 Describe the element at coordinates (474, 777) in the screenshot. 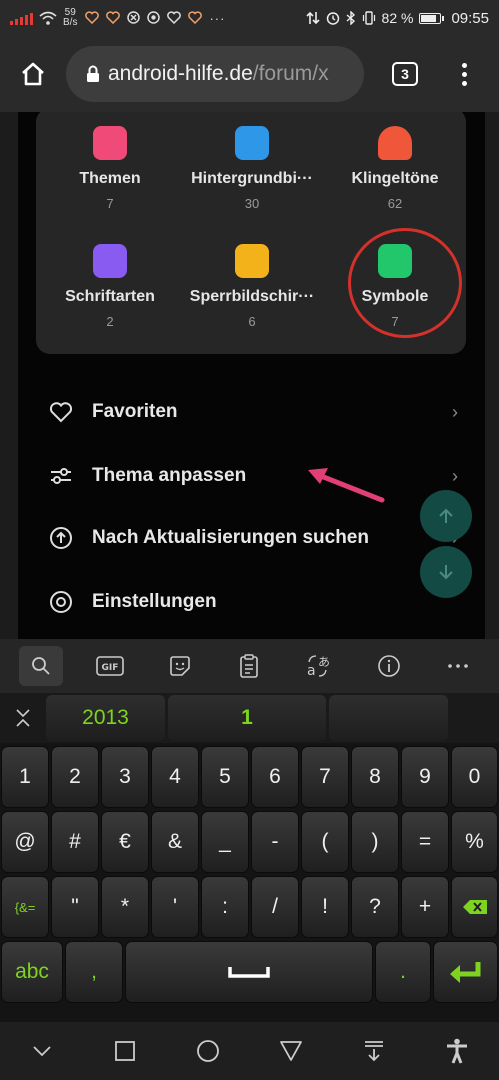

I see `key-0: 0` at that location.